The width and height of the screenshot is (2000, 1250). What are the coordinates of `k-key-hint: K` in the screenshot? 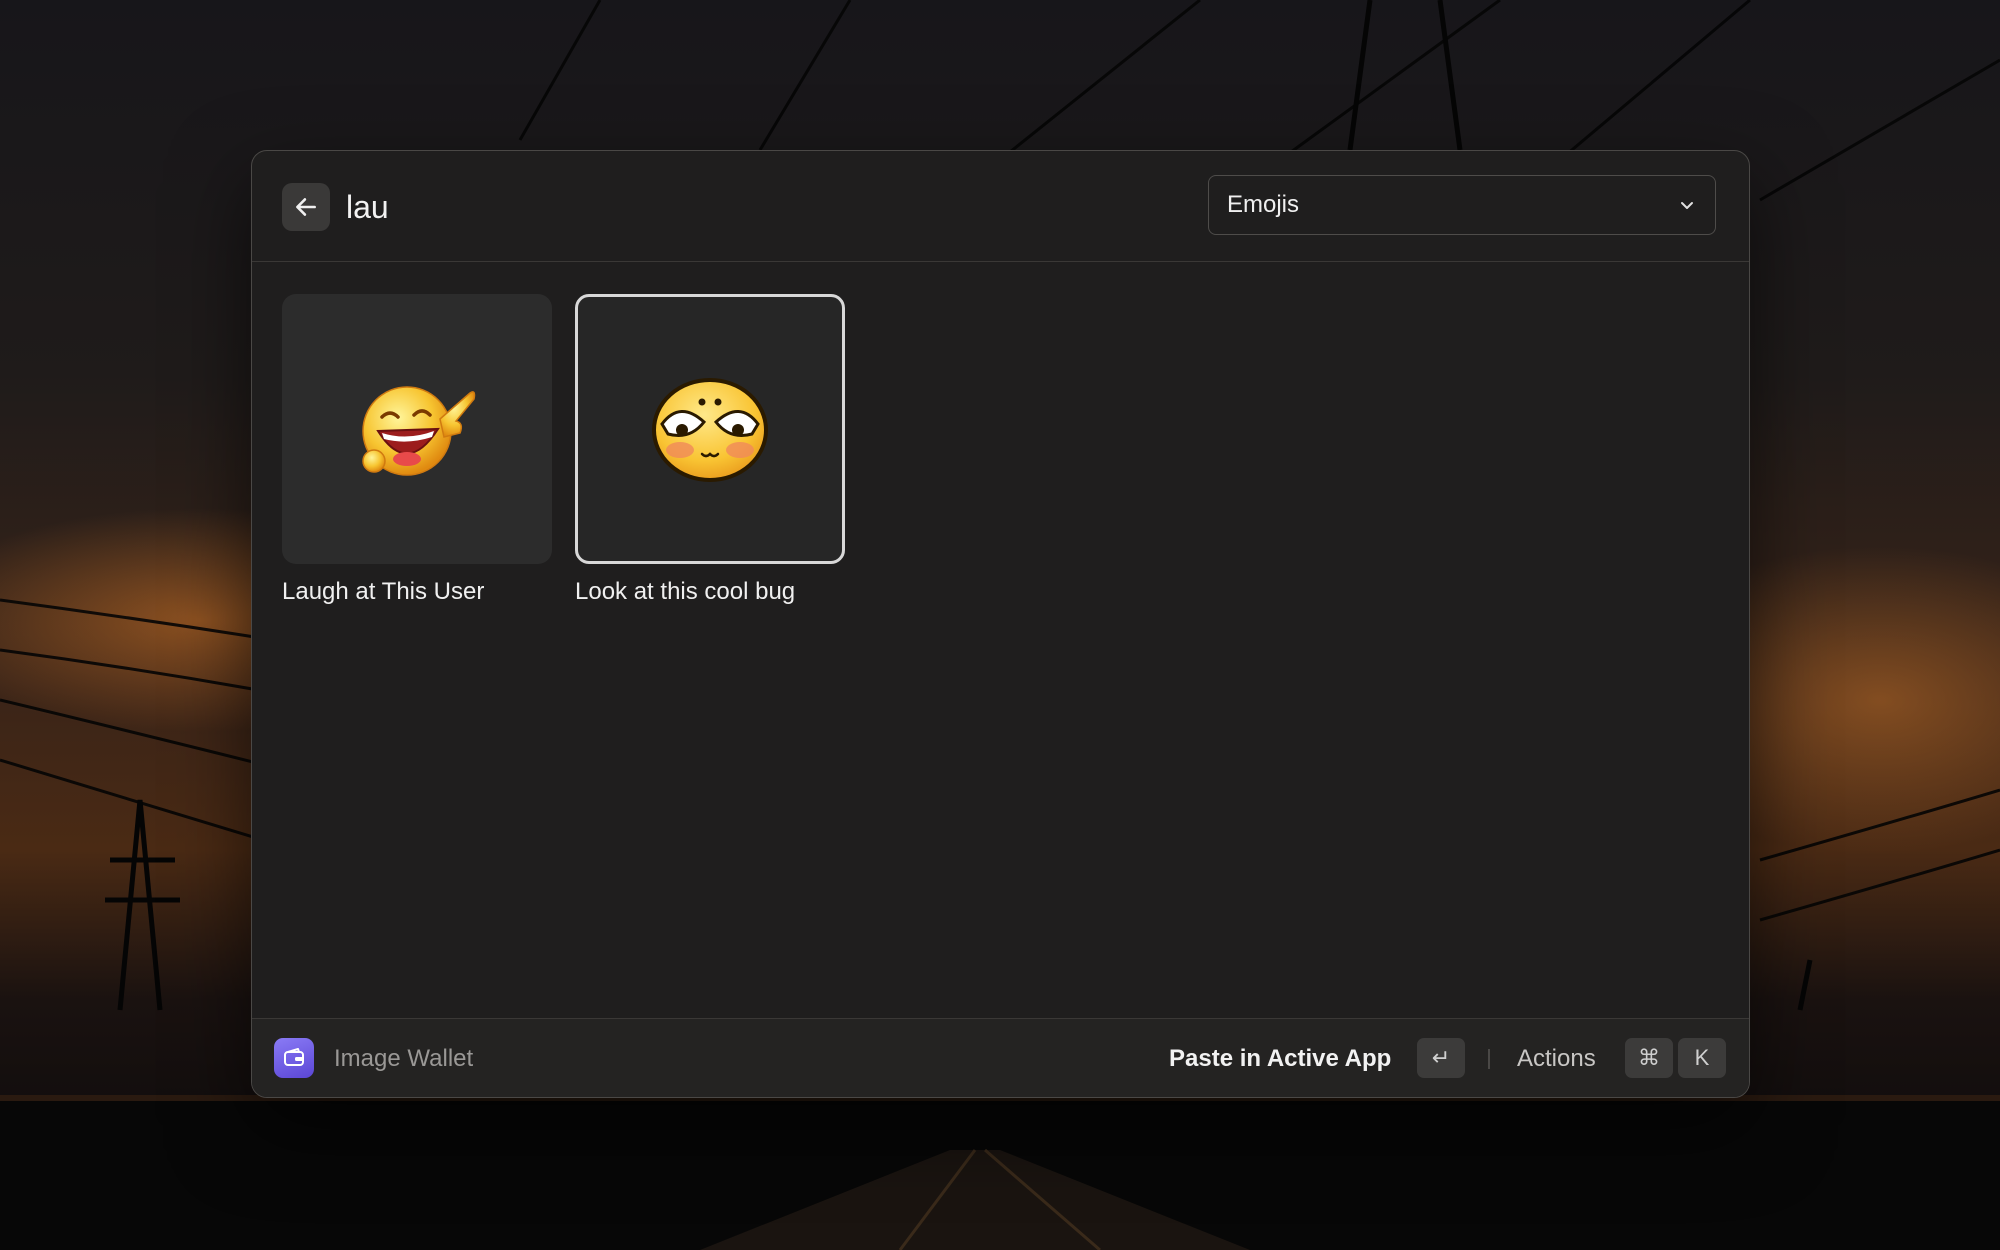 It's located at (1702, 1058).